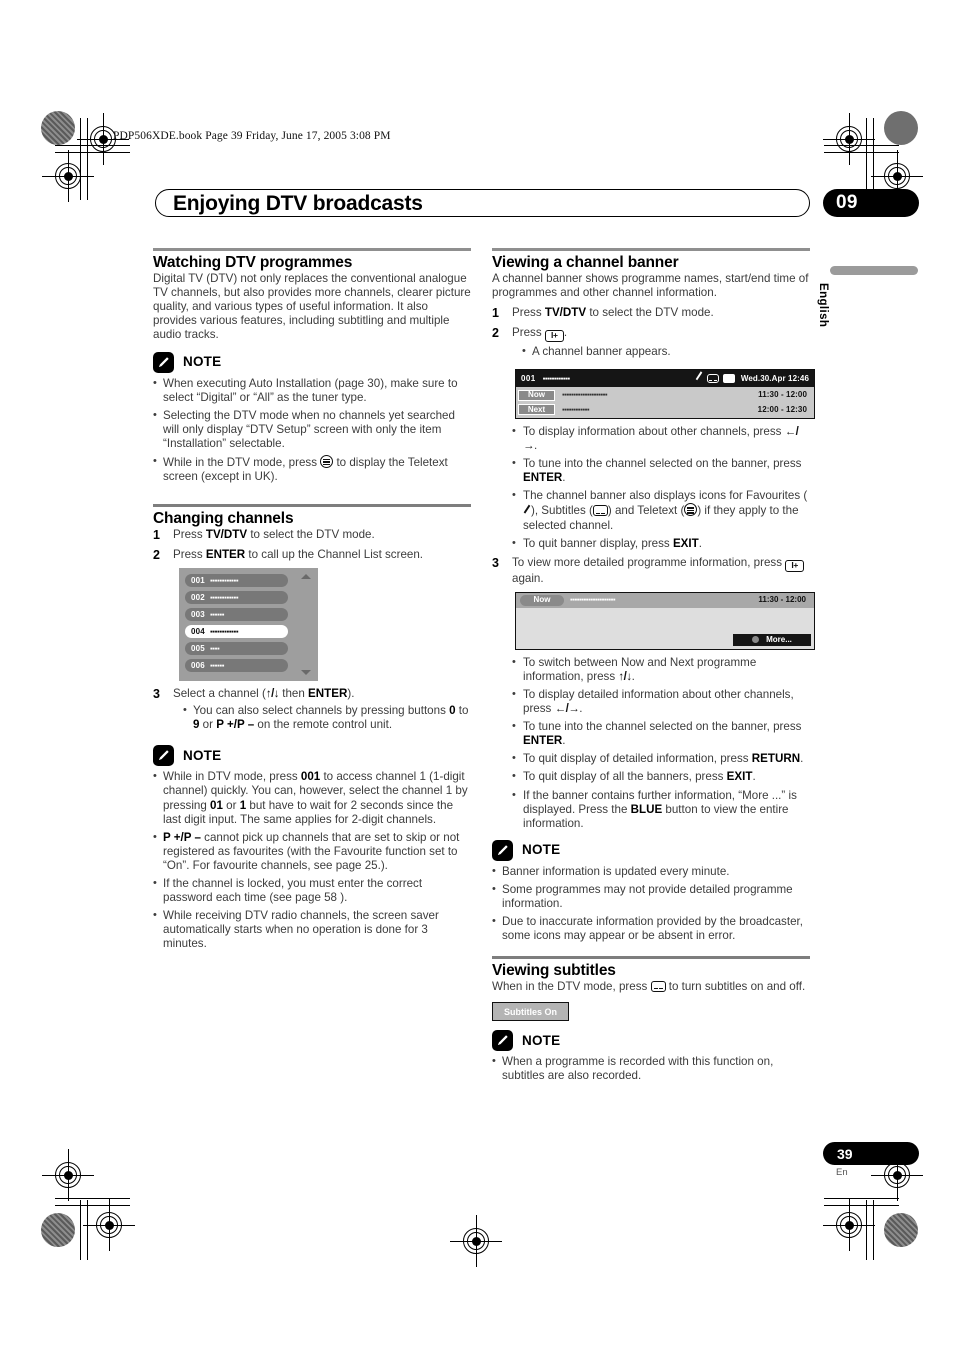 This screenshot has width=954, height=1351. I want to click on channel-list-row: 002 ▪▪▪▪▪▪▪▪▪▪▪▪, so click(236, 598).